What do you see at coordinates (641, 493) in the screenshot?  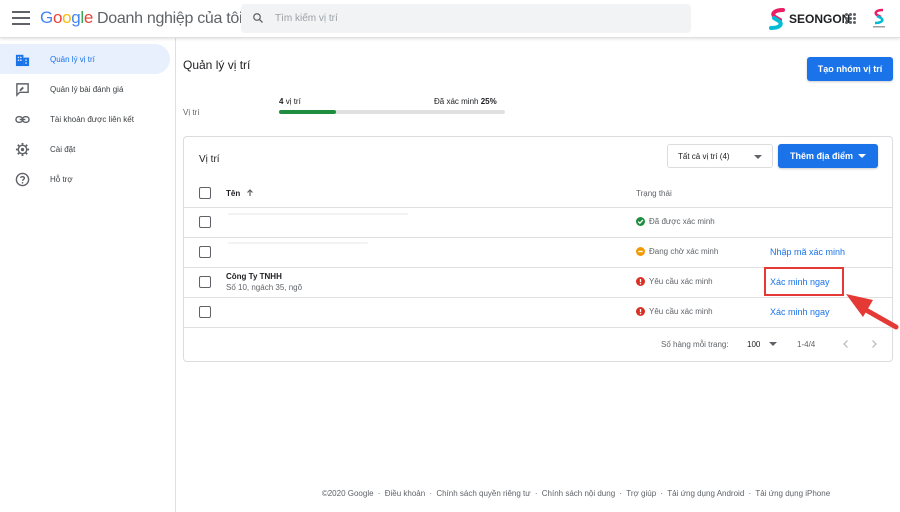 I see `footer-link-help: Trợ giúp` at bounding box center [641, 493].